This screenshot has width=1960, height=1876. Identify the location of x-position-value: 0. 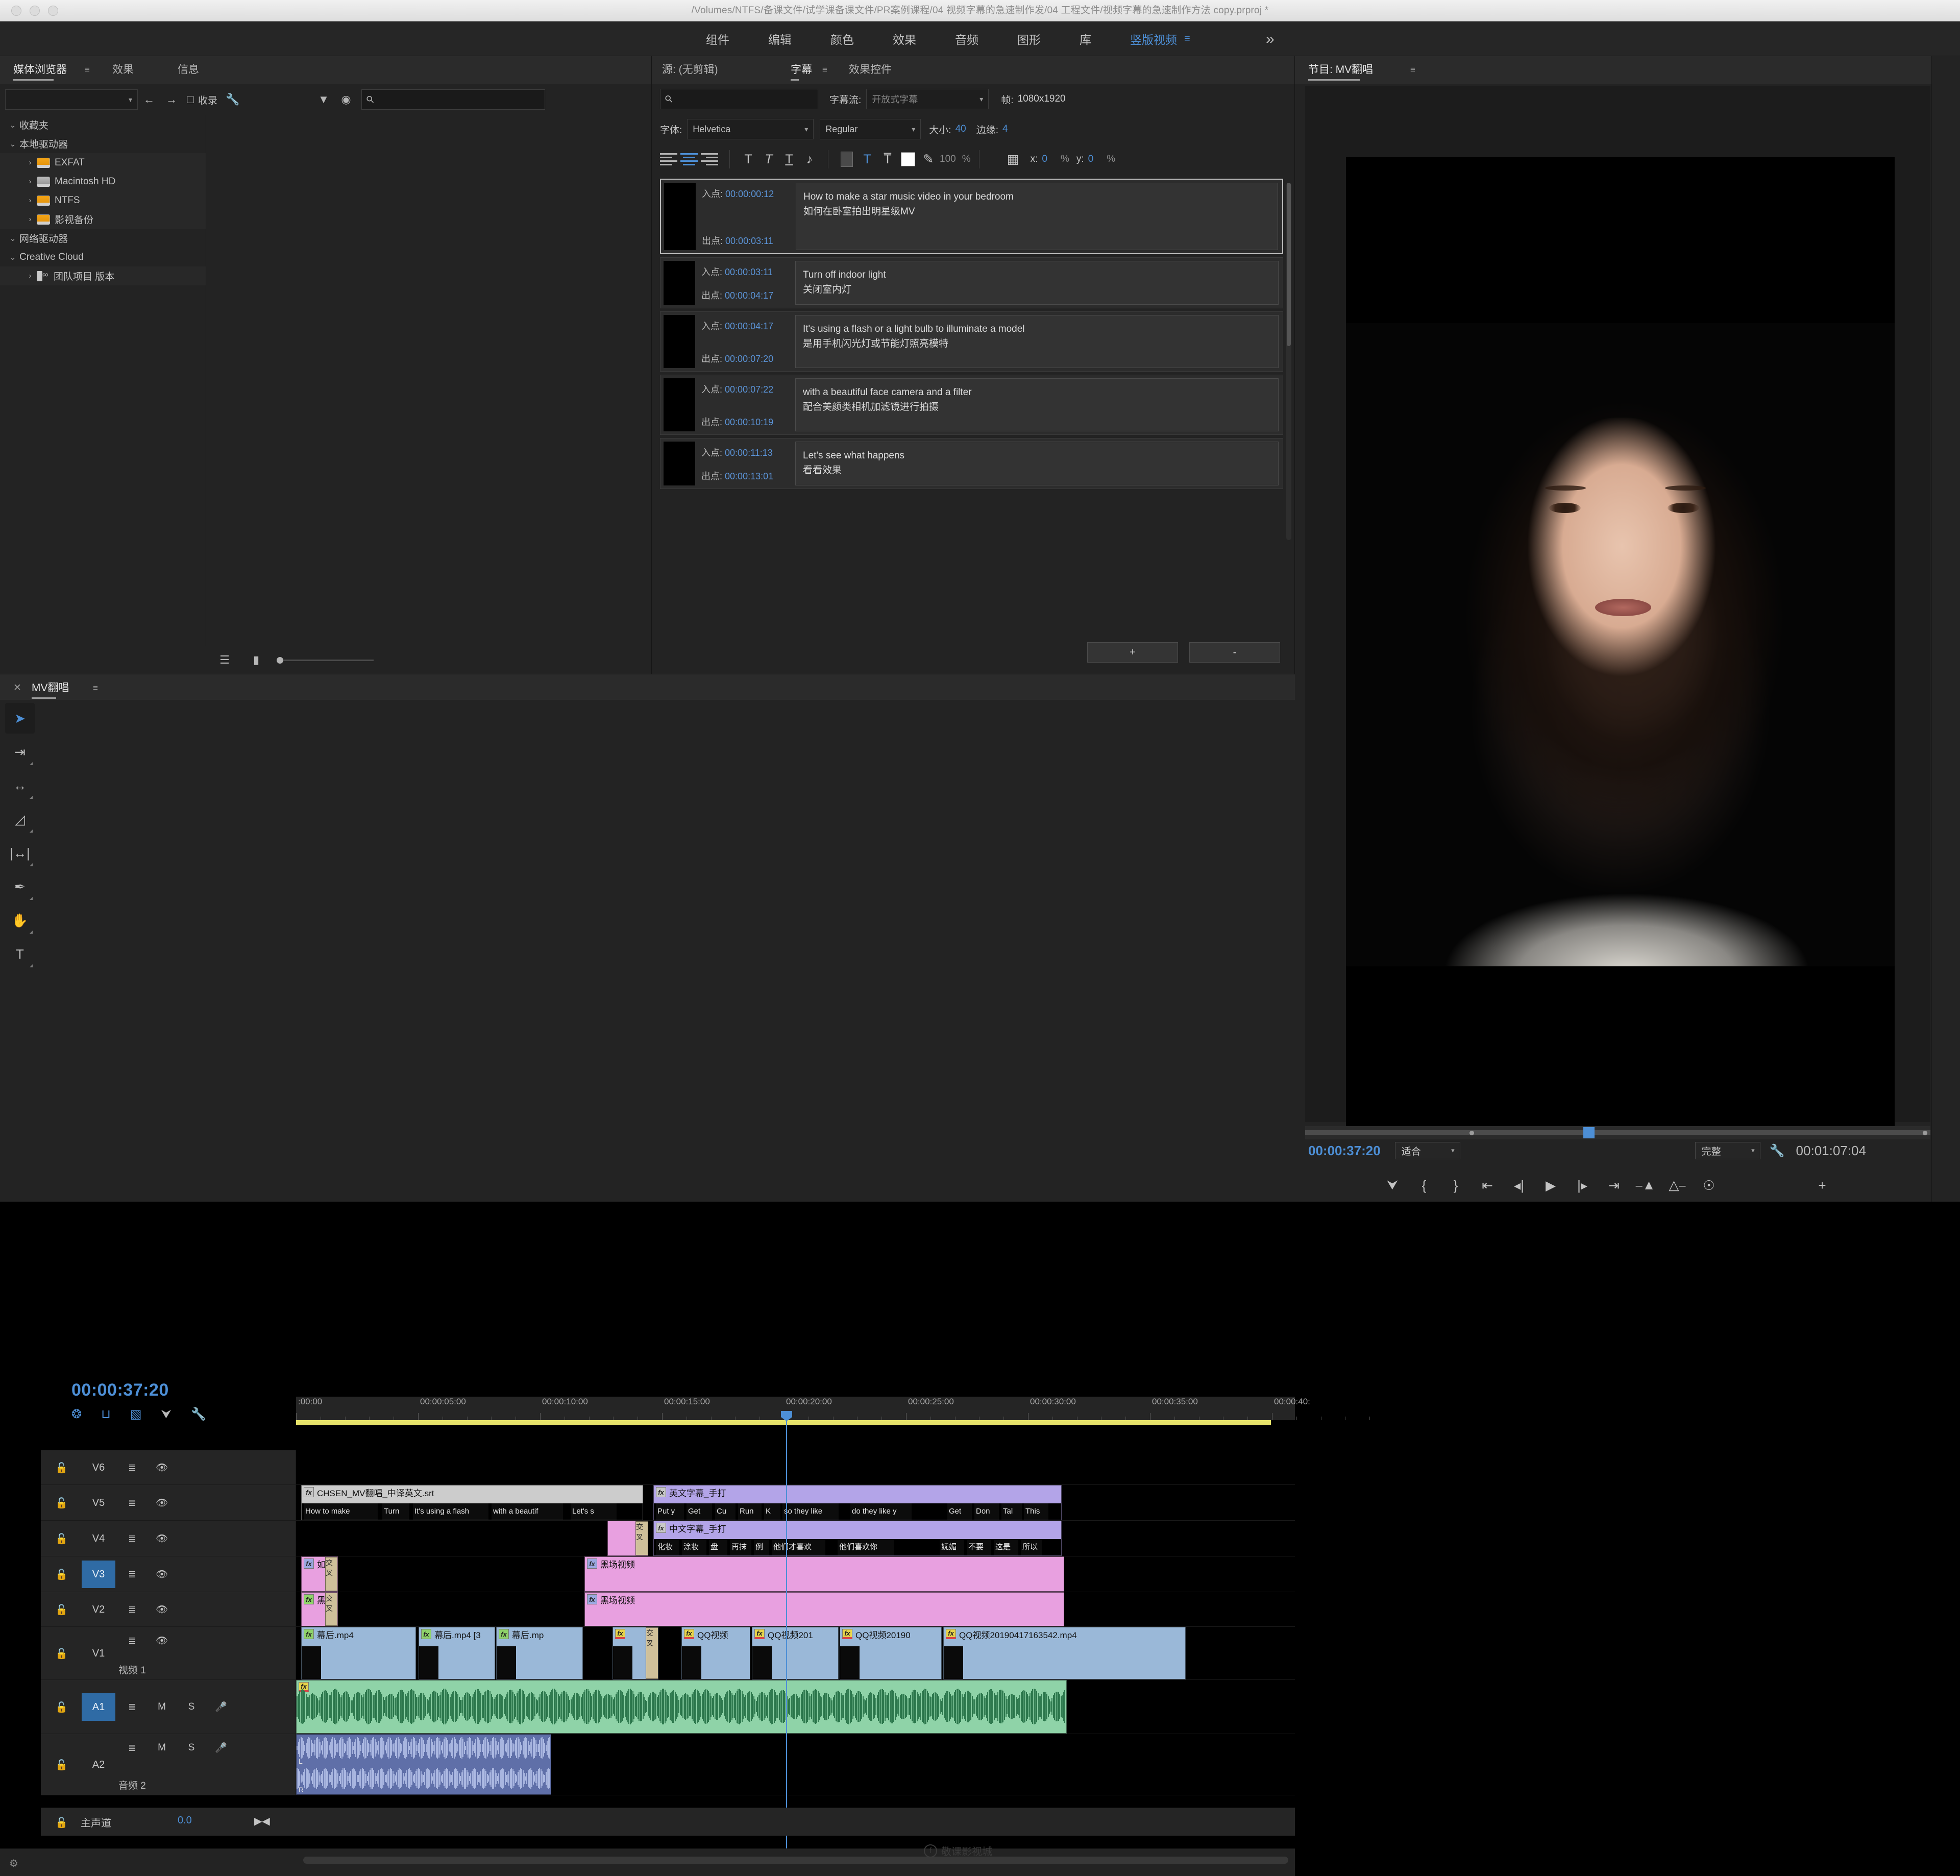
(1044, 159).